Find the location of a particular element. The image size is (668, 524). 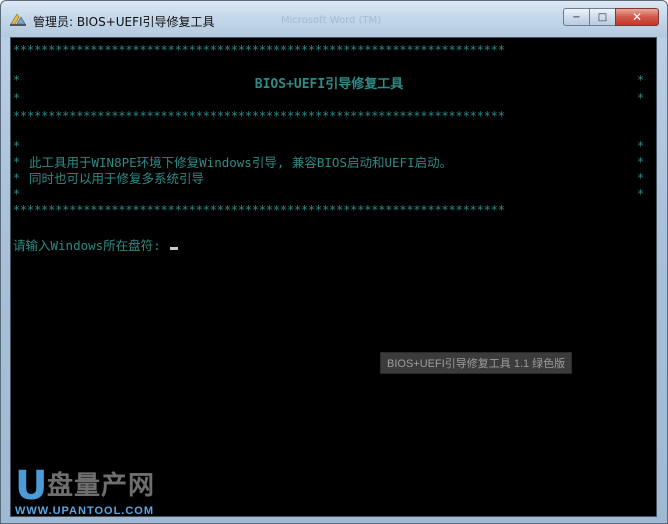

site-watermark: U 盘量产网 WWW.UPANTOOL.COM is located at coordinates (100, 490).